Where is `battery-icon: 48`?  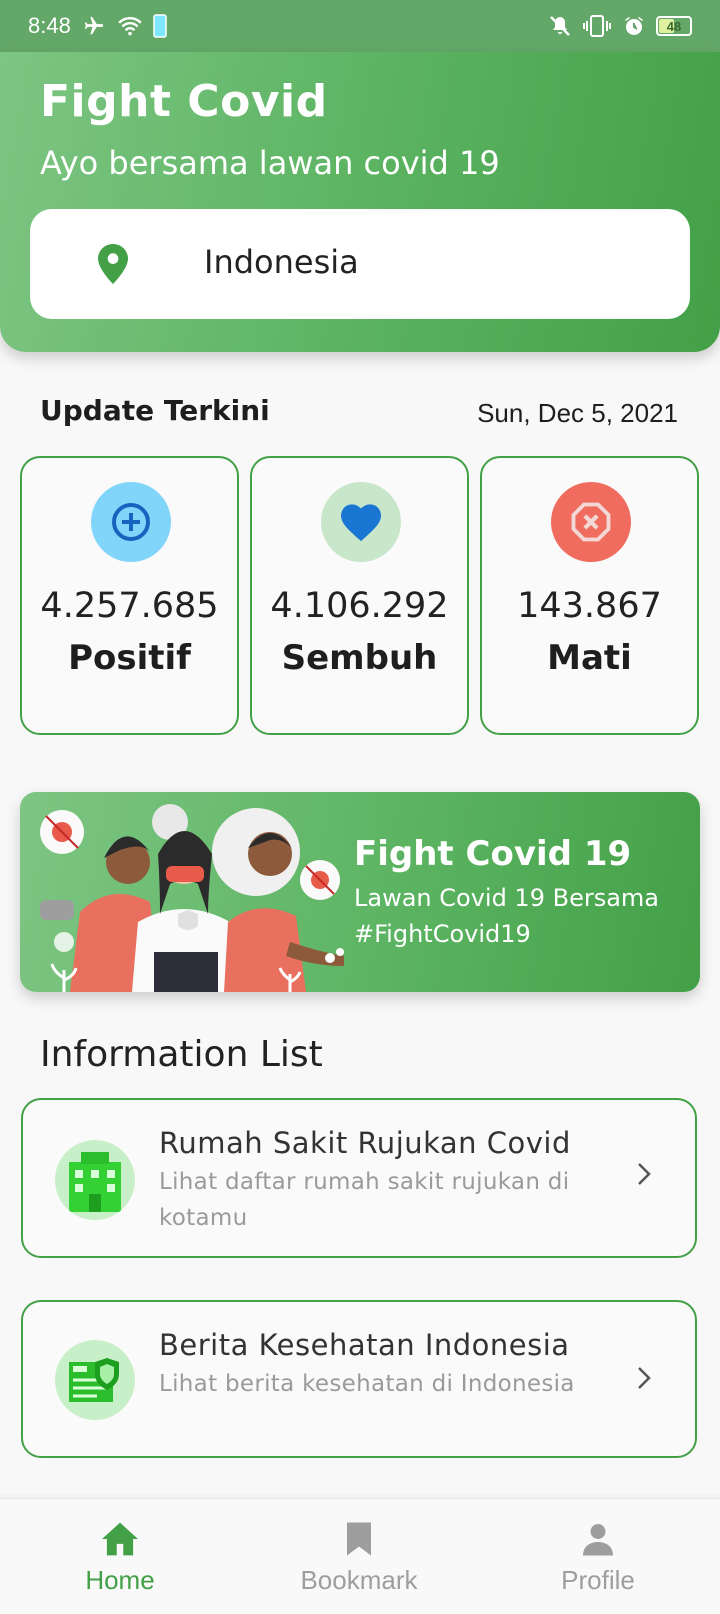
battery-icon: 48 is located at coordinates (674, 26).